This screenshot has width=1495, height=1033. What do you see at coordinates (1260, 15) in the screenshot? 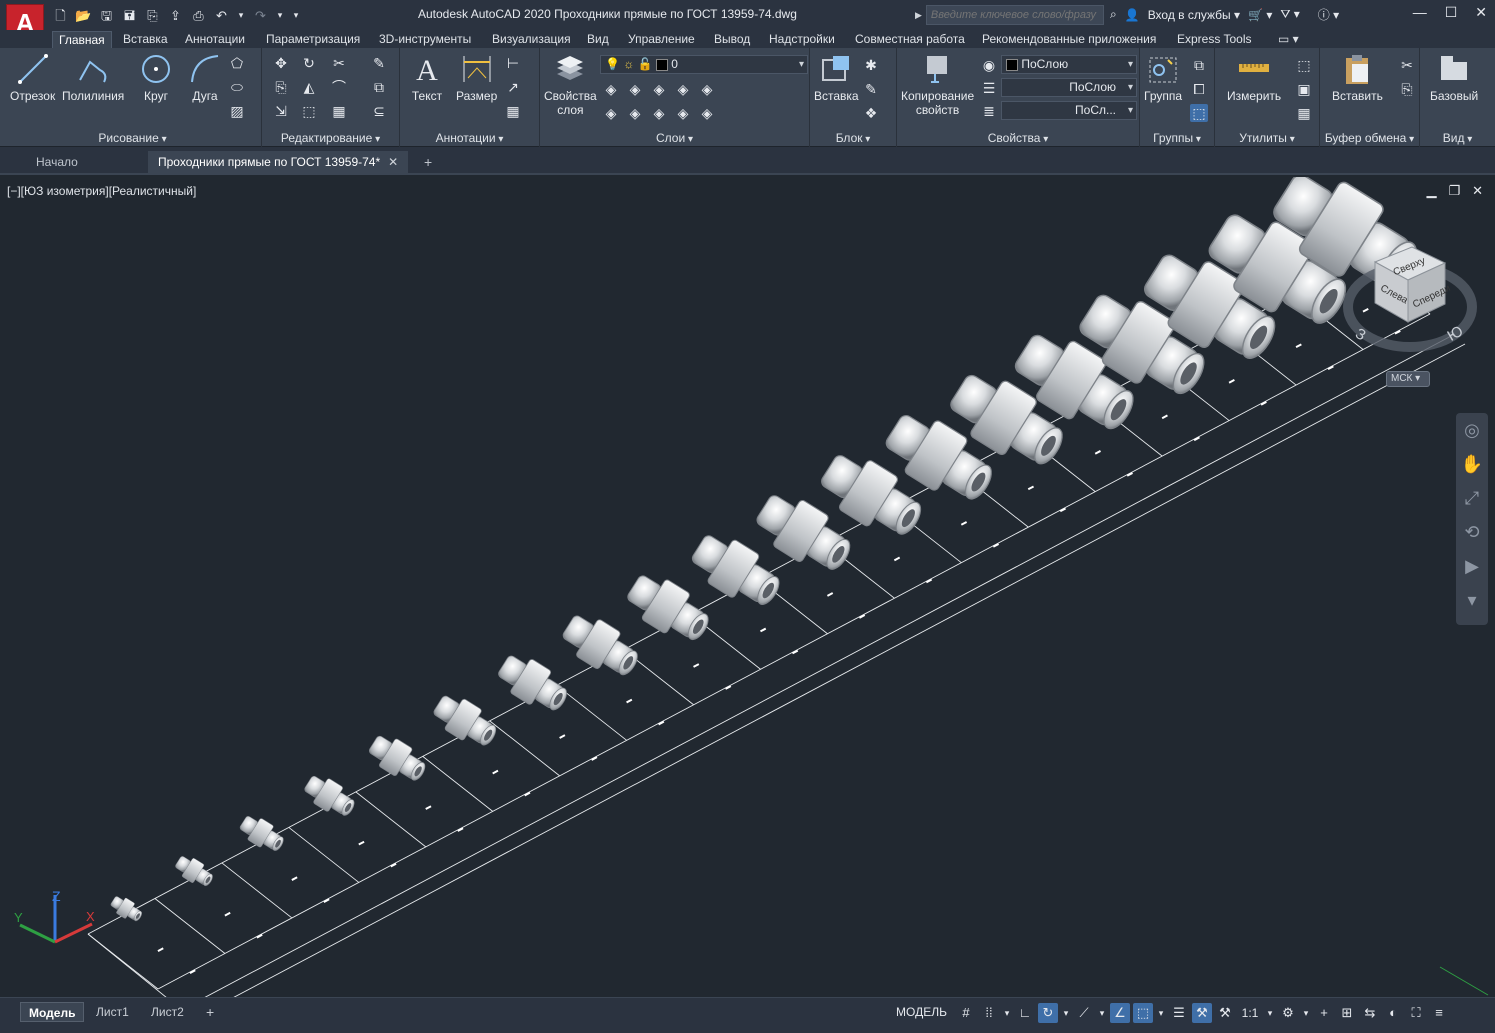
I see `cart-icon: 🛒 ▾` at bounding box center [1260, 15].